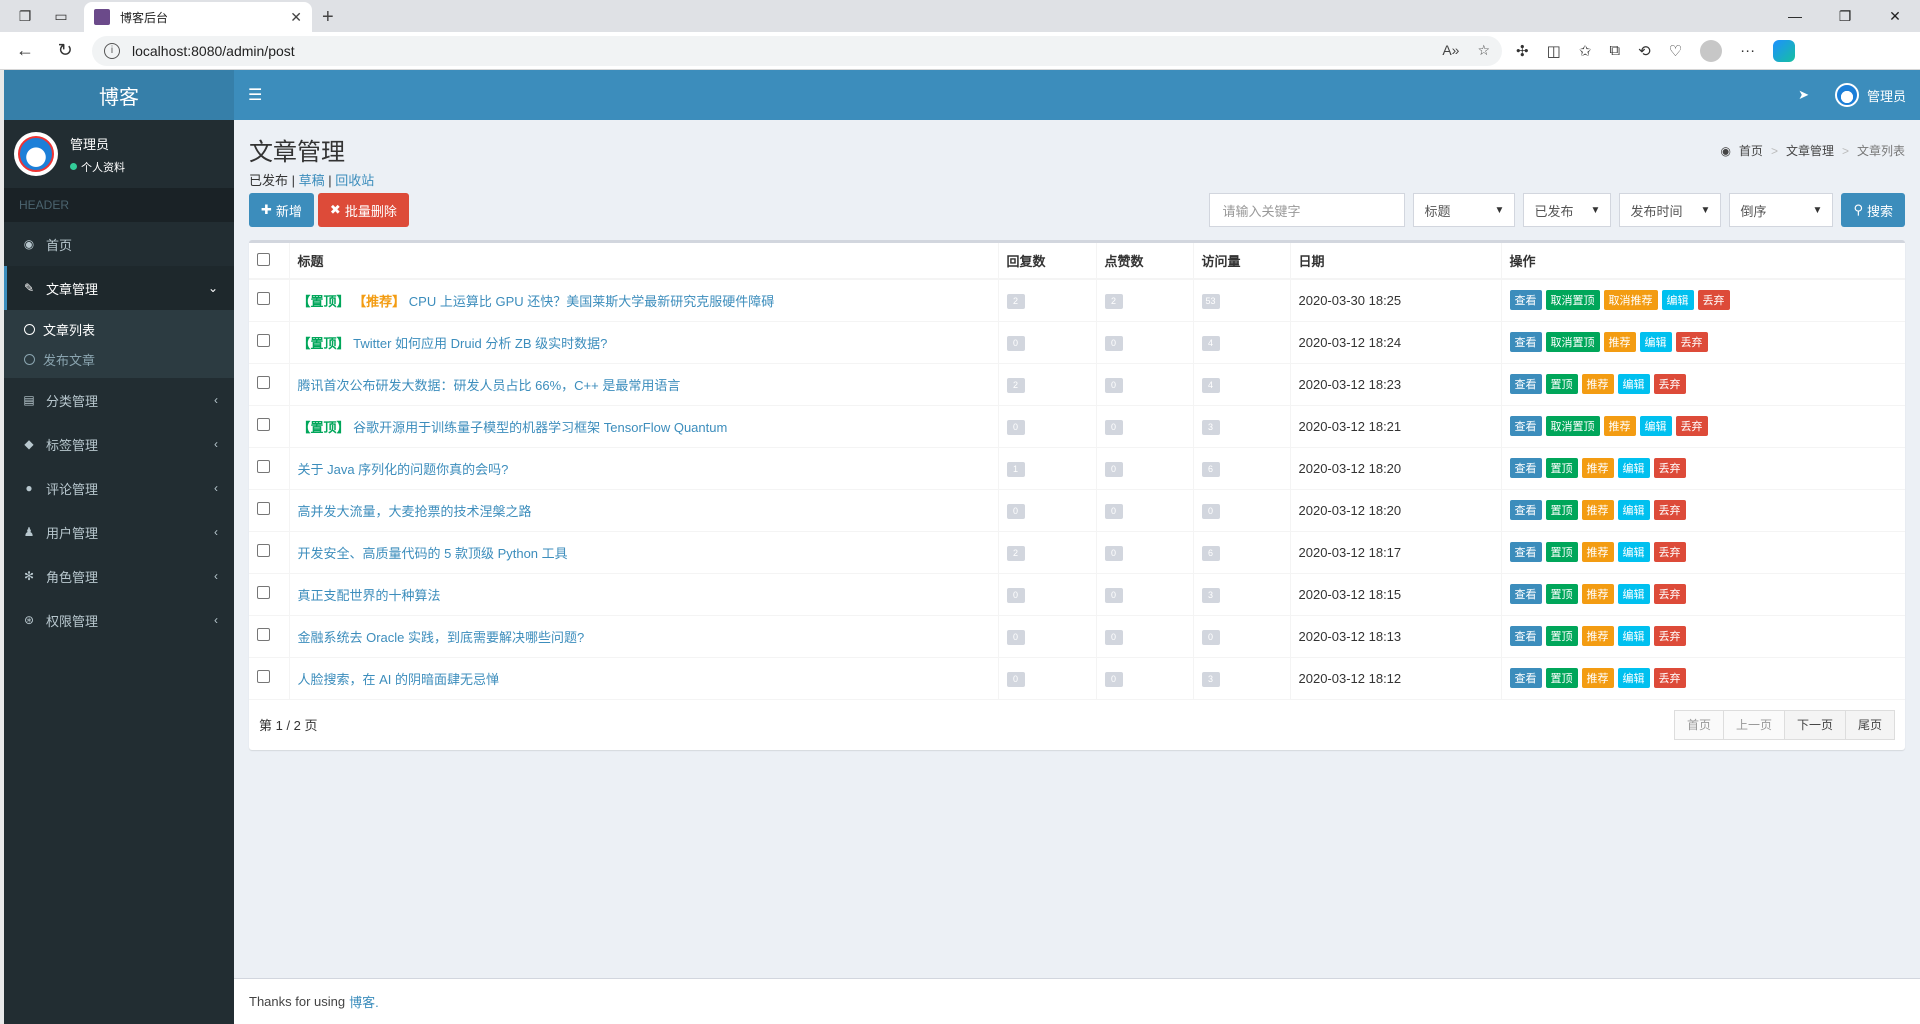 This screenshot has width=1920, height=1024. I want to click on logo: 博客, so click(119, 95).